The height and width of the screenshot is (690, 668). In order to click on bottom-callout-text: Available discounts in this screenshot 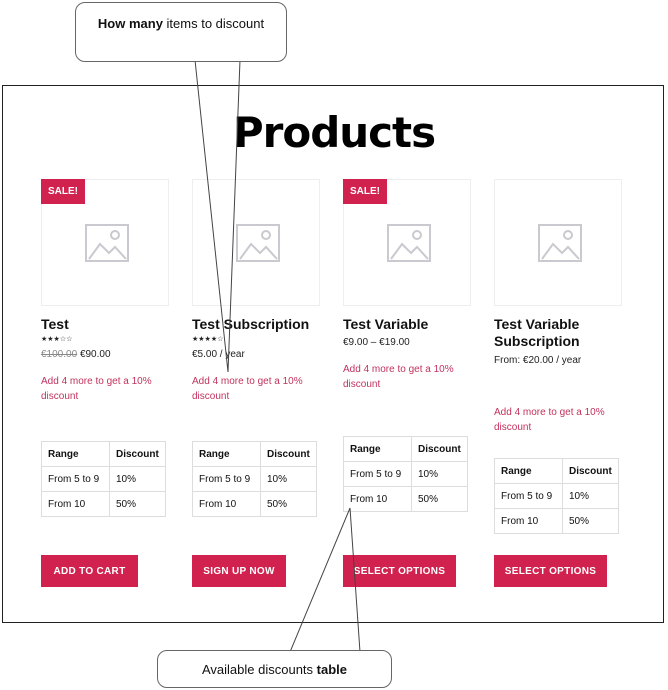, I will do `click(259, 669)`.